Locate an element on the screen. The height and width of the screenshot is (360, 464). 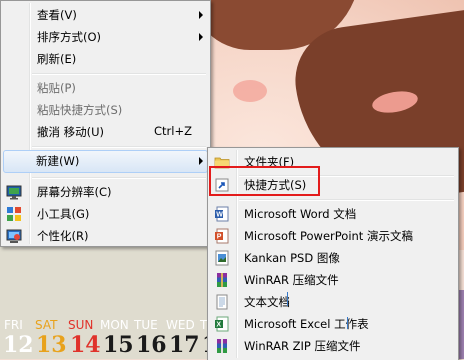
menu-item-refresh: 刷新(E) is located at coordinates (105, 59).